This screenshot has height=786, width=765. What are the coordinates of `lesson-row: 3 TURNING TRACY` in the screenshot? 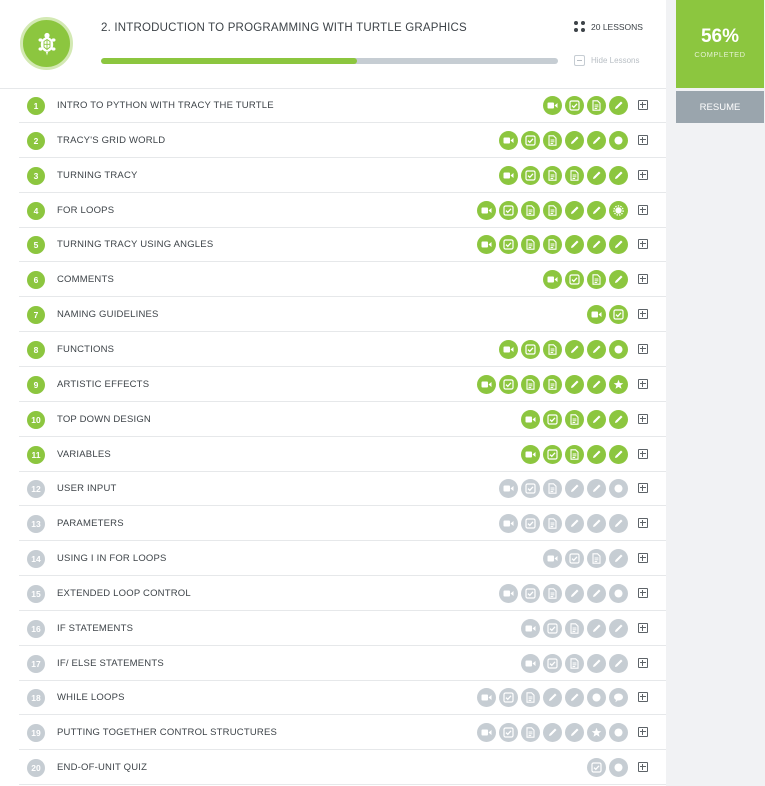 It's located at (342, 176).